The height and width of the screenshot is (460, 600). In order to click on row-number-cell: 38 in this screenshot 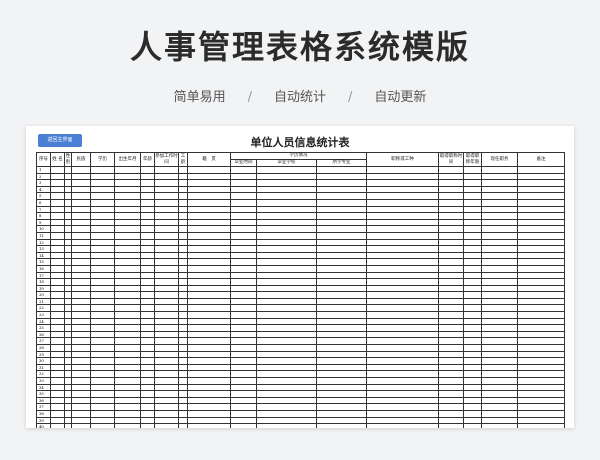, I will do `click(43, 413)`.